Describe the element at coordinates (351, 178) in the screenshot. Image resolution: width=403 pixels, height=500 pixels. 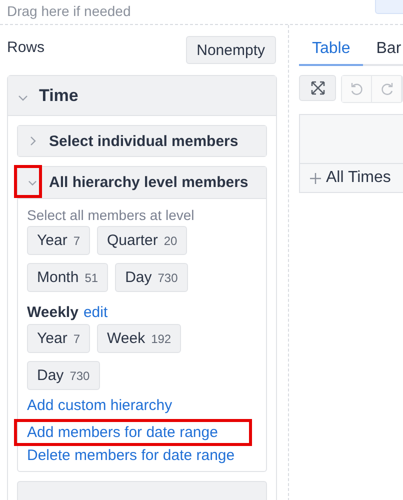
I see `row-header-cell: All Times` at that location.